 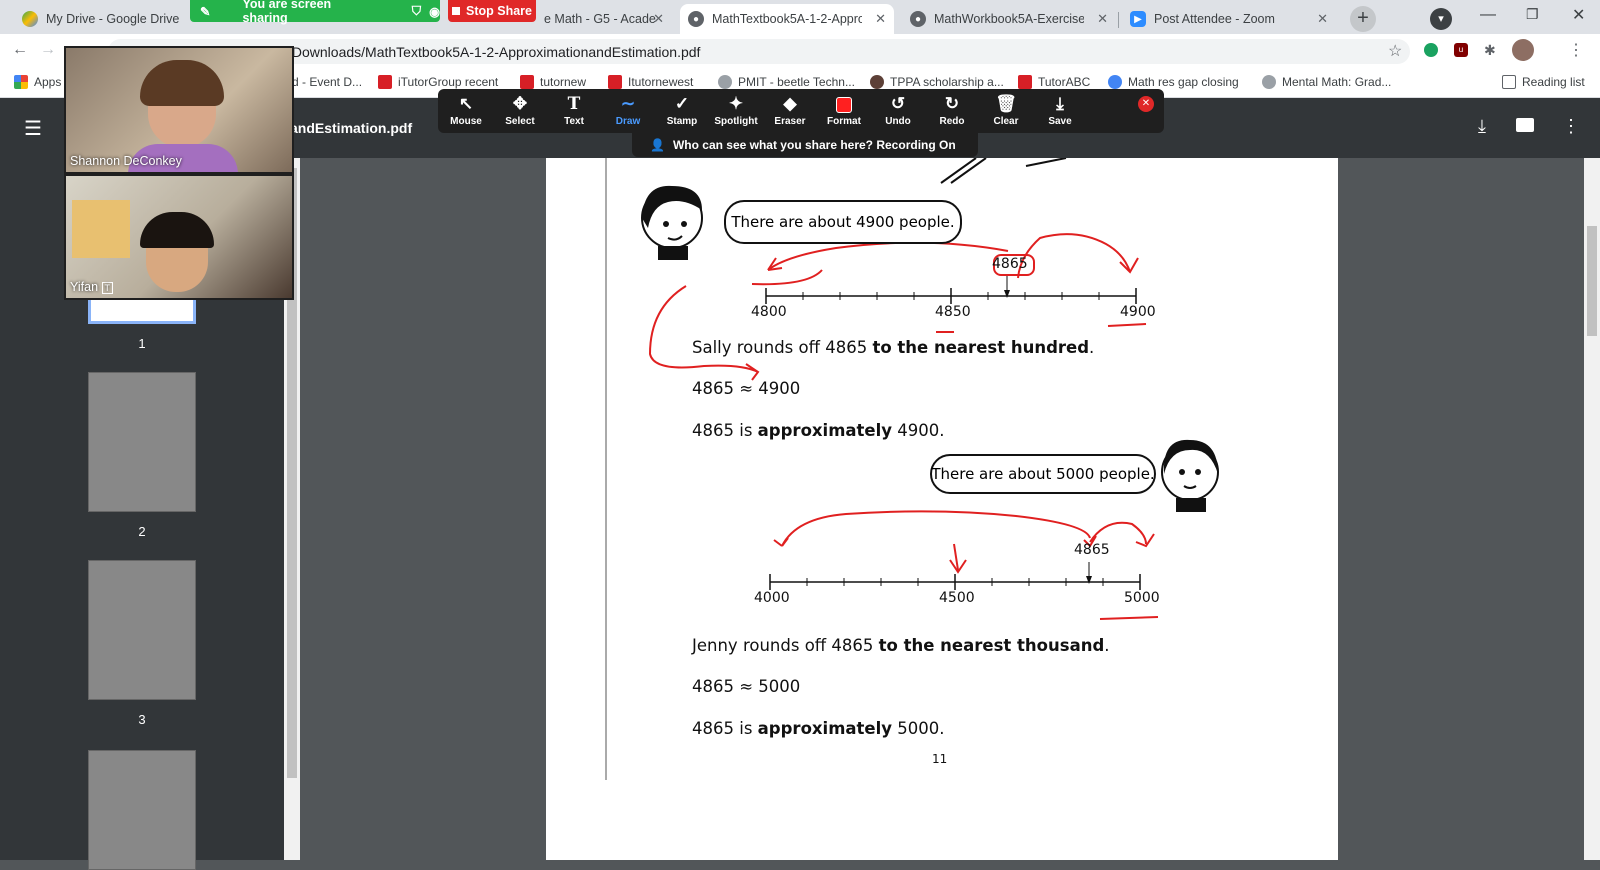 What do you see at coordinates (628, 103) in the screenshot?
I see `draw-icon: ∼` at bounding box center [628, 103].